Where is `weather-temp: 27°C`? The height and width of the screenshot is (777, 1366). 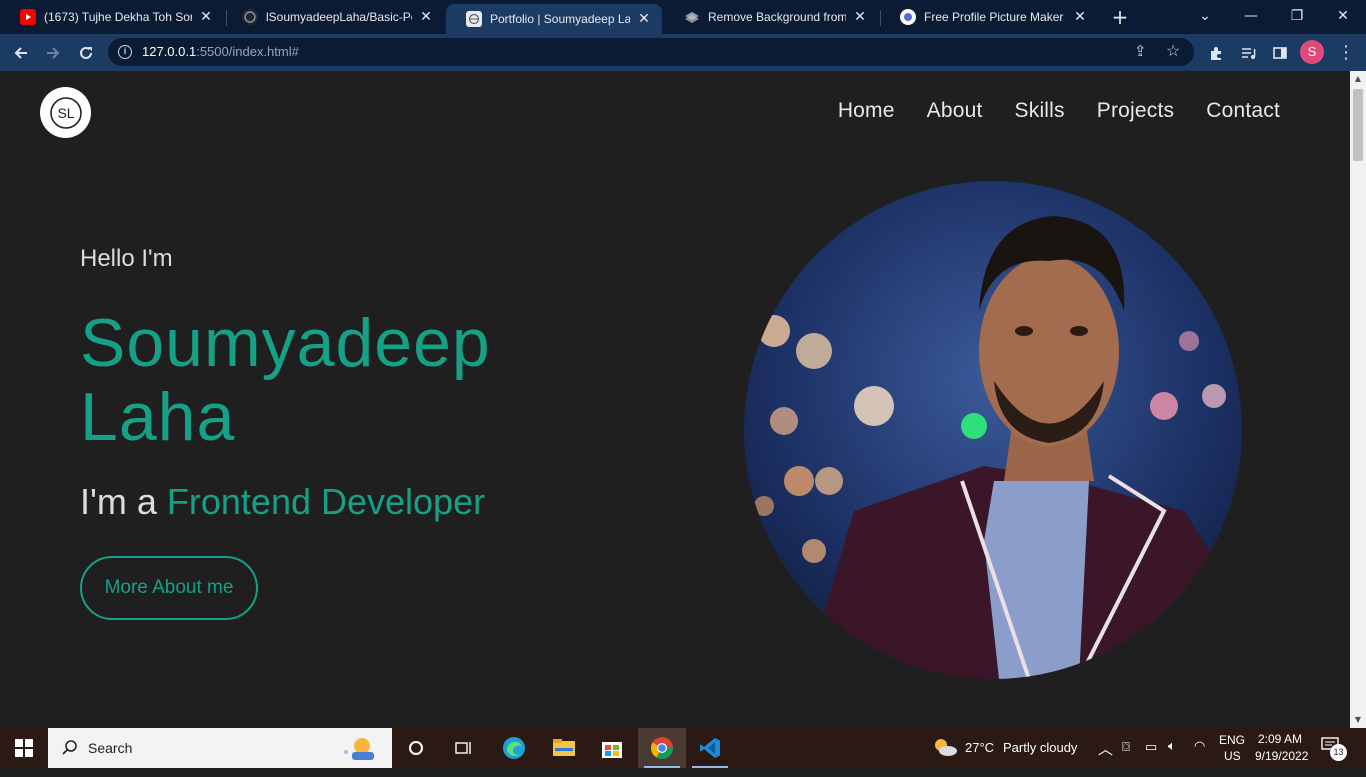 weather-temp: 27°C is located at coordinates (980, 747).